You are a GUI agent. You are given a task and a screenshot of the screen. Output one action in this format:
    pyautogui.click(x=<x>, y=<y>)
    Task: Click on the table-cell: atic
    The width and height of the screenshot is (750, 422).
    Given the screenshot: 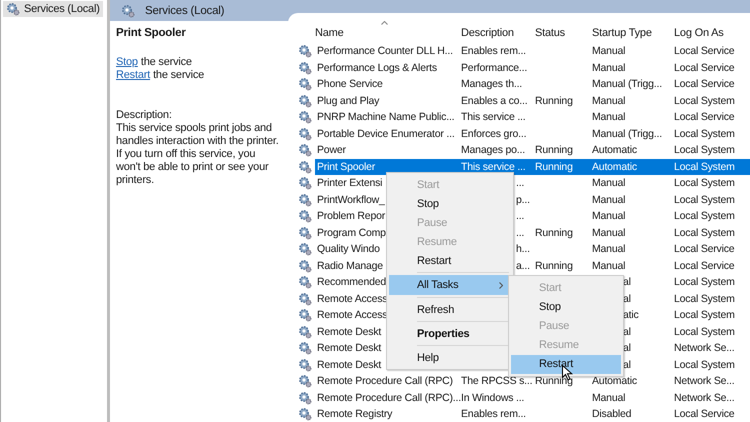 What is the action you would take?
    pyautogui.click(x=631, y=315)
    